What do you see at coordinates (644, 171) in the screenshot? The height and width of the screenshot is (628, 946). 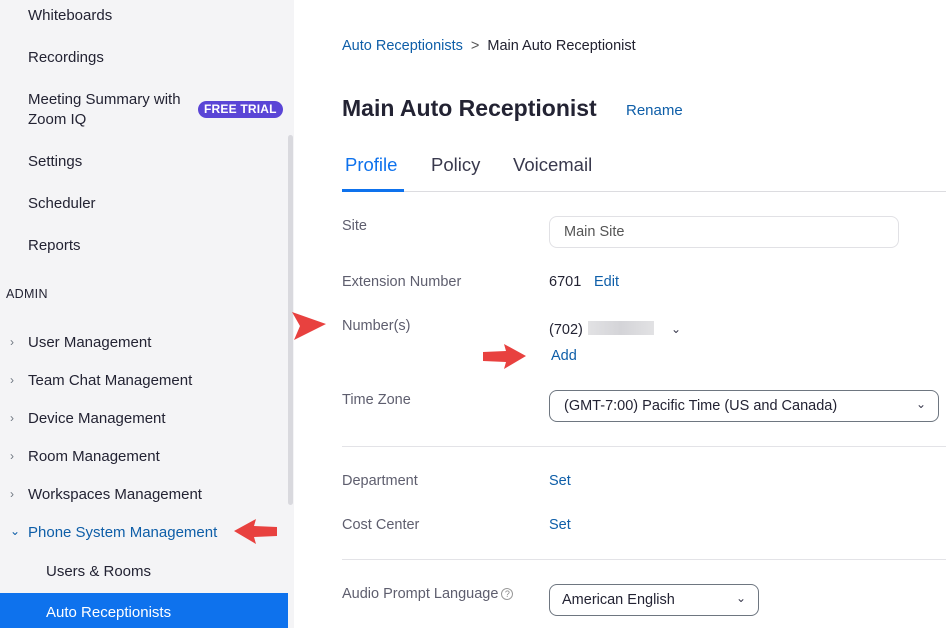 I see `tab-bar: Profile Policy Voicemail` at bounding box center [644, 171].